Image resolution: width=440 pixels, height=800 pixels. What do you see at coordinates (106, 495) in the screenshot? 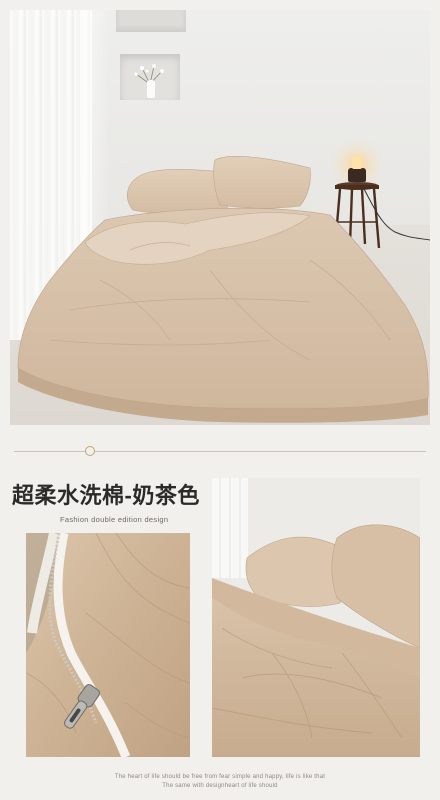
I see `section-title: 超柔水洗棉-奶茶色` at bounding box center [106, 495].